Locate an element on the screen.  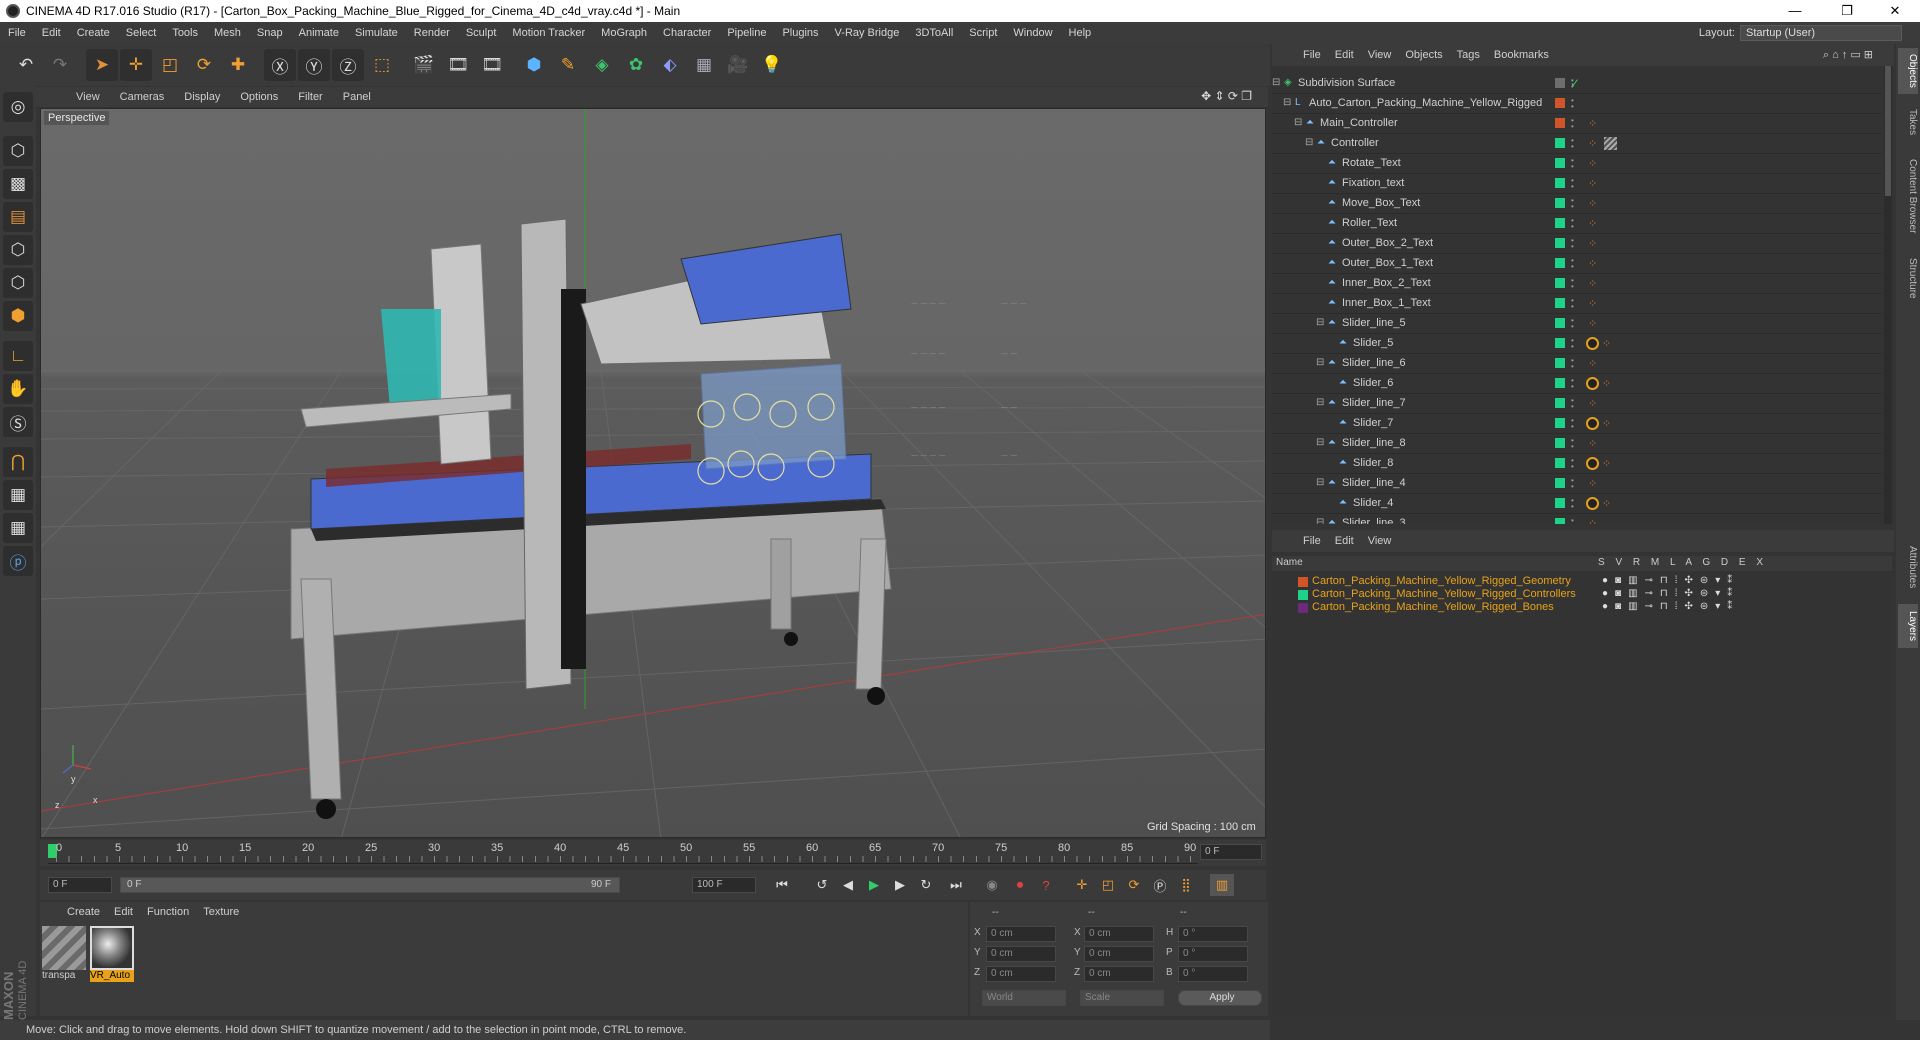
make-editable-icon: ◎ is located at coordinates (18, 107).